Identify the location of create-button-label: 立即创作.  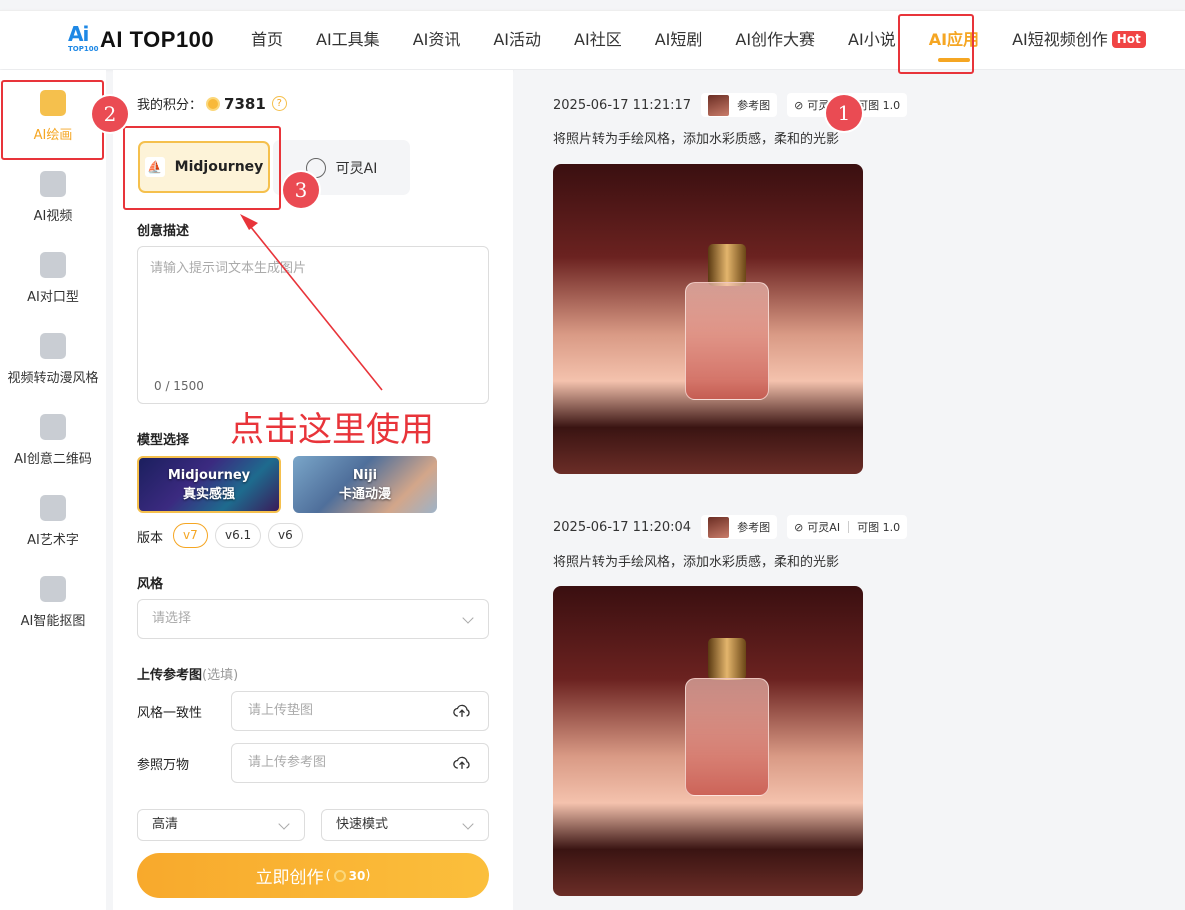
(289, 878).